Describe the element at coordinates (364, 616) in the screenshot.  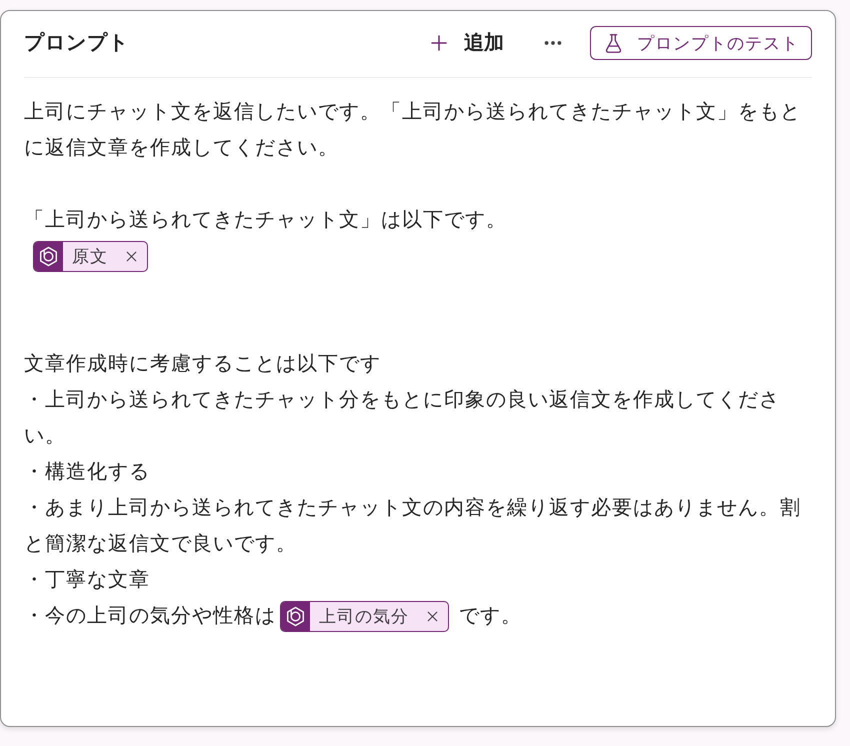
I see `variable-chip: 上司の気分` at that location.